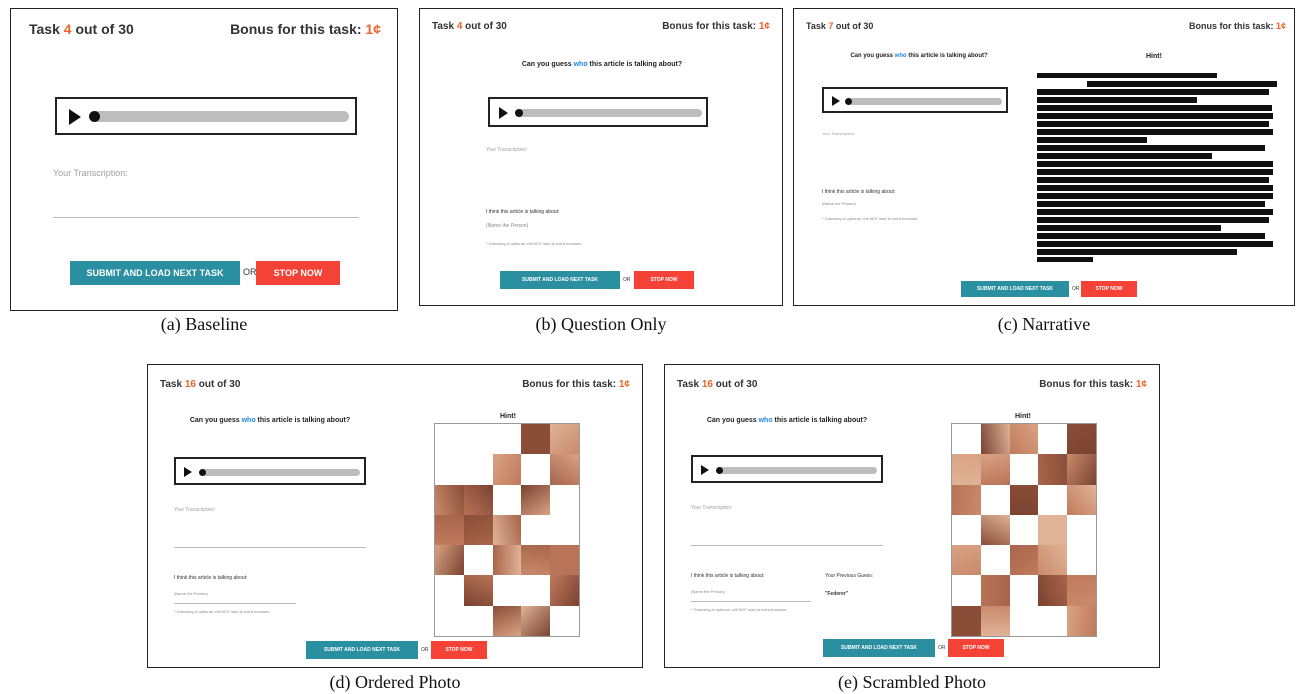 Image resolution: width=1303 pixels, height=694 pixels. I want to click on photo-tile-grid, so click(1024, 530).